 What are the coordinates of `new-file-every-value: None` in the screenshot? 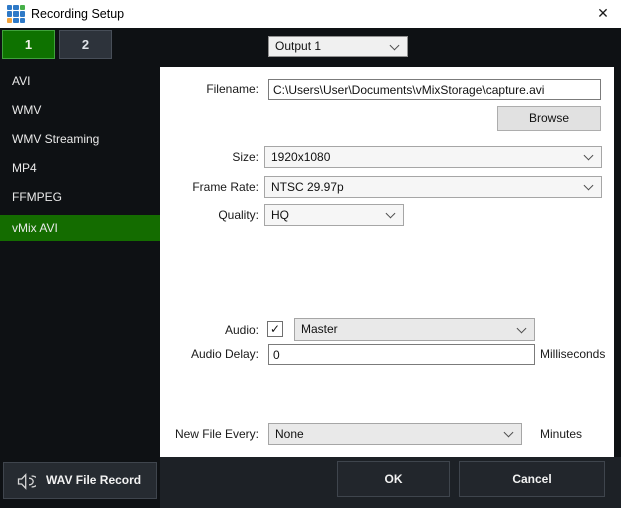 It's located at (289, 434).